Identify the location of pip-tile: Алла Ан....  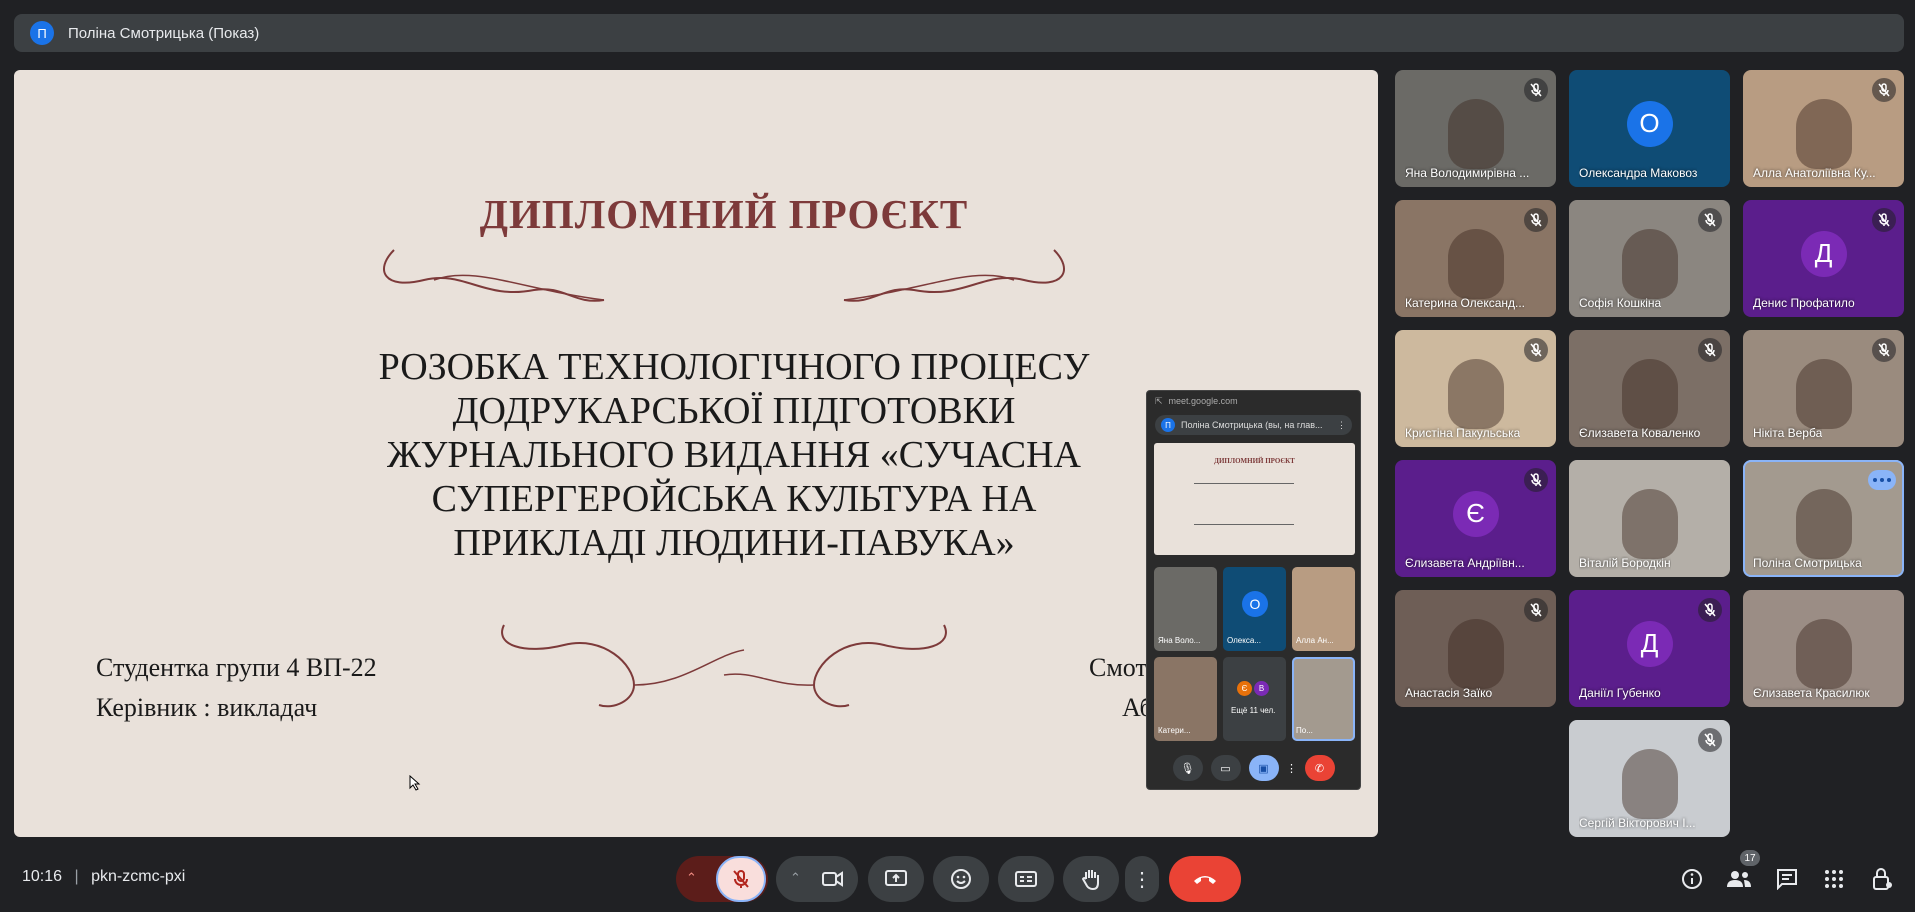
(1323, 609).